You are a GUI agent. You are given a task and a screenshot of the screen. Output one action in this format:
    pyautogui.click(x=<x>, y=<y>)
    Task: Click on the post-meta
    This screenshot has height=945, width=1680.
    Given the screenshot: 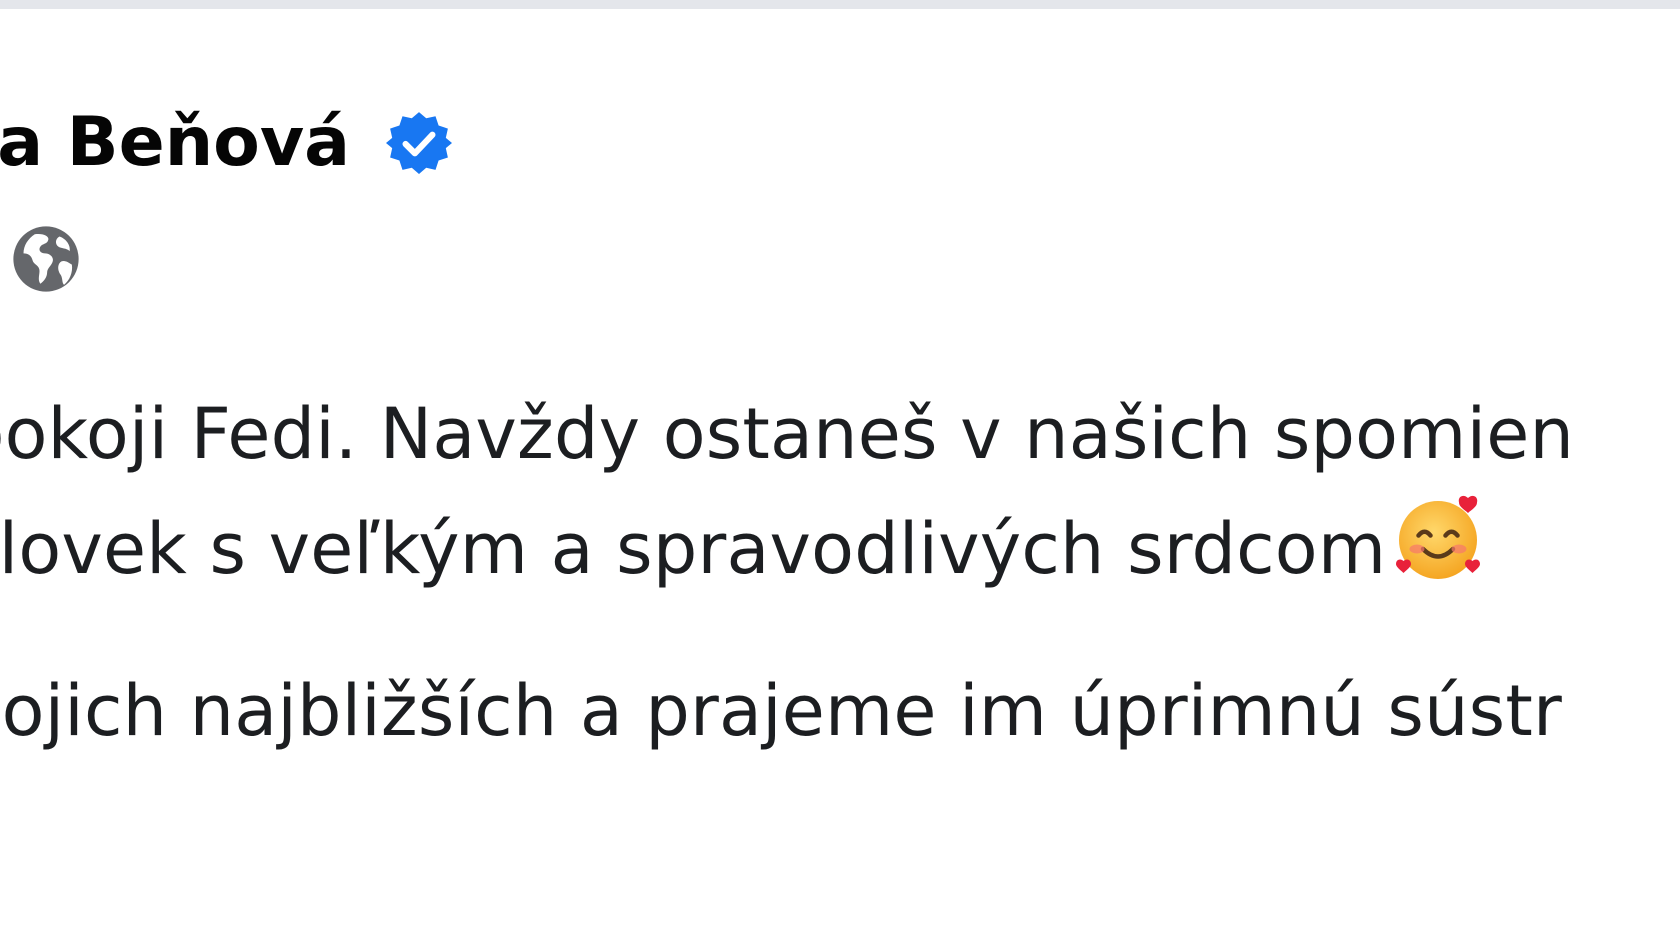 What is the action you would take?
    pyautogui.click(x=46, y=259)
    